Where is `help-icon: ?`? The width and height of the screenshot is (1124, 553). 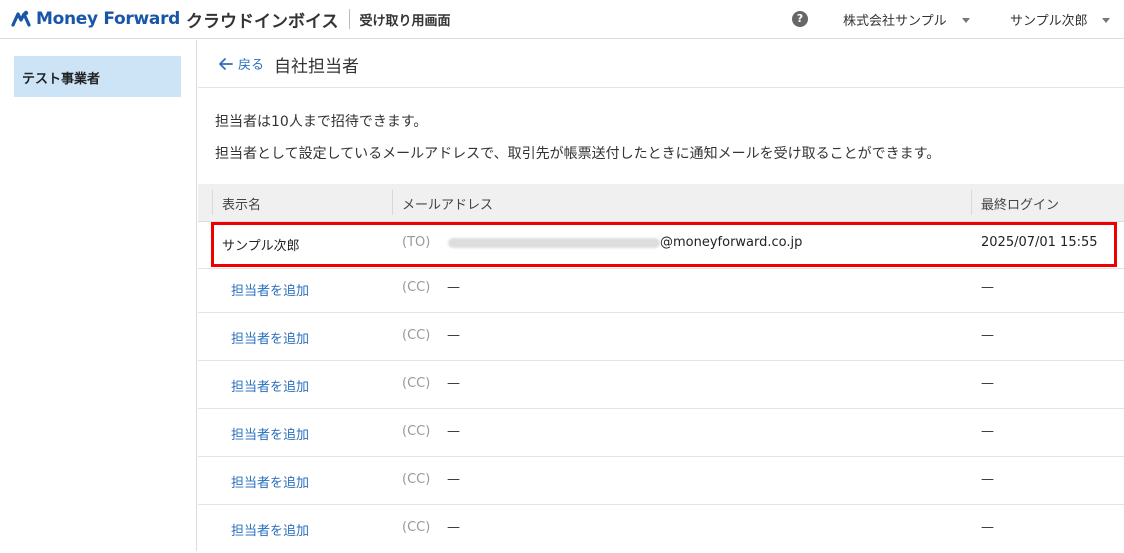
help-icon: ? is located at coordinates (800, 19).